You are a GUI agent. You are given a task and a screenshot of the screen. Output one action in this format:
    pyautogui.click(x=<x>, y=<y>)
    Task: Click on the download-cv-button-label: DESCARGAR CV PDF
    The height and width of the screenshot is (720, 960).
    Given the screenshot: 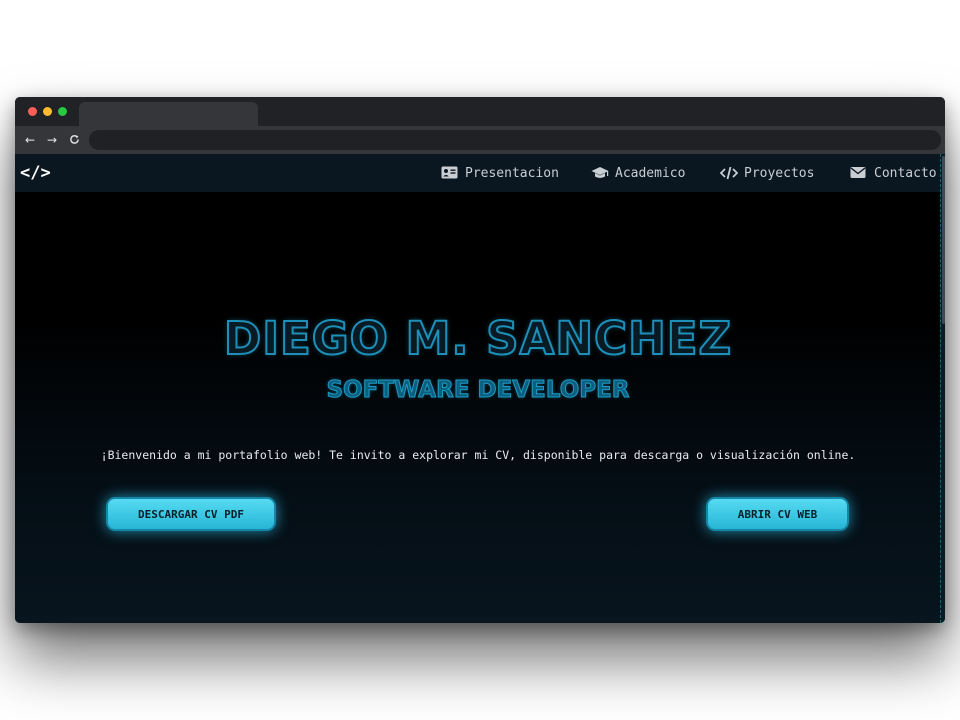 What is the action you would take?
    pyautogui.click(x=191, y=514)
    